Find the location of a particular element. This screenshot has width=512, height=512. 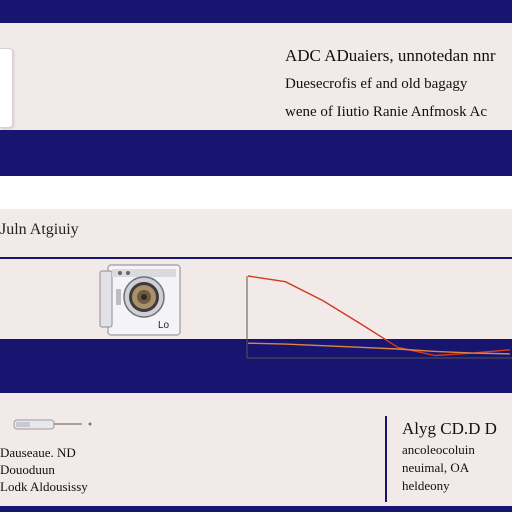

right-info-line-1: ancoleocoluin is located at coordinates (438, 449).